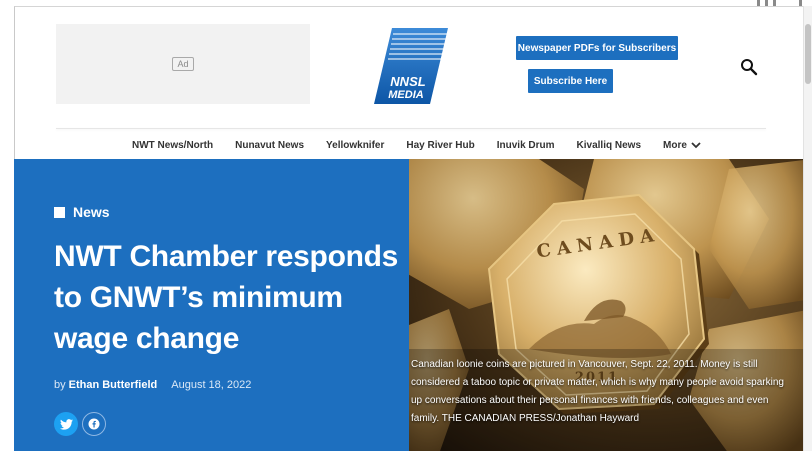  I want to click on ad-label: Ad, so click(183, 64).